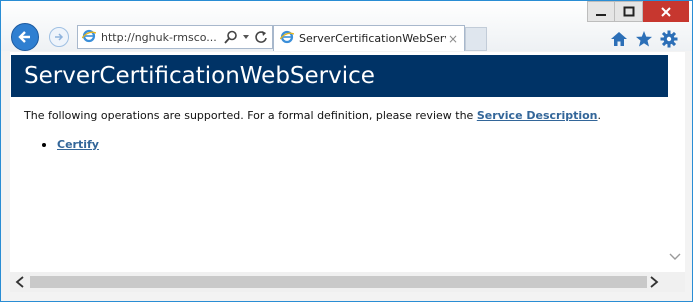  I want to click on forward-arrow-icon, so click(59, 37).